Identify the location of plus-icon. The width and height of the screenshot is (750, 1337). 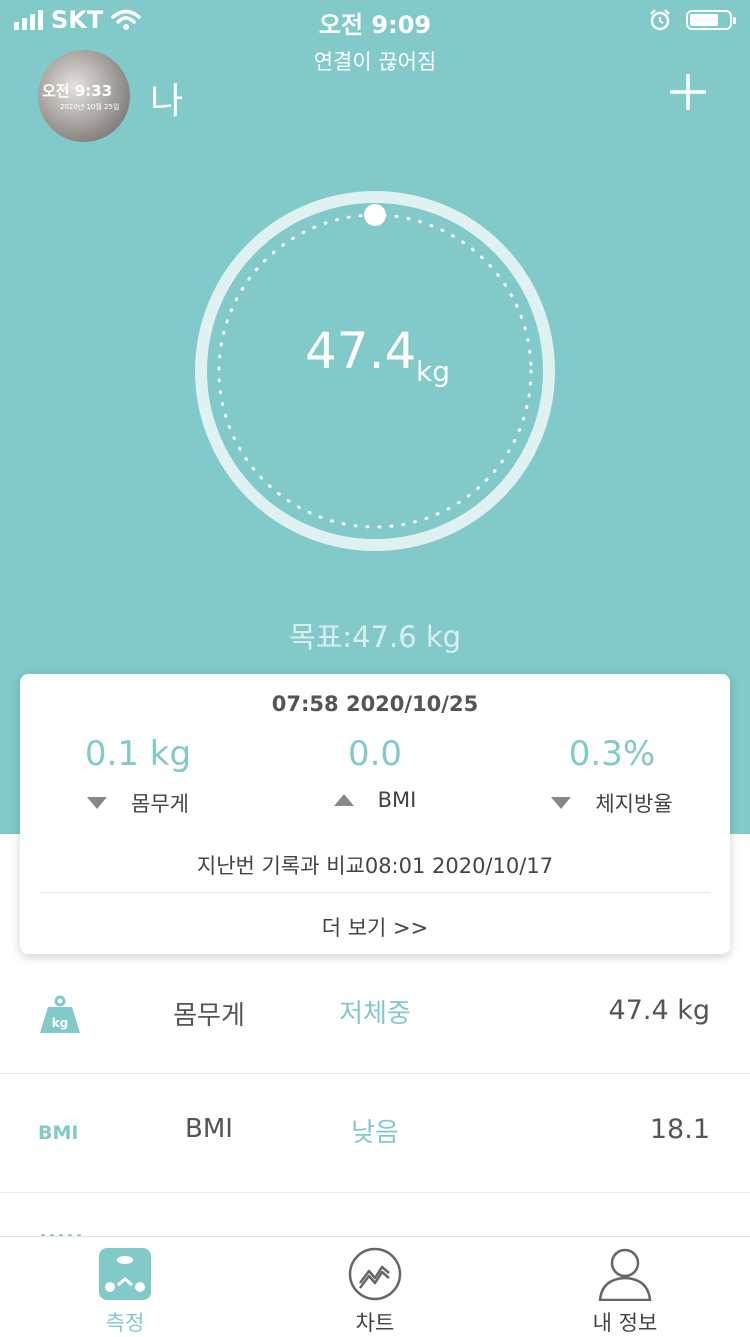
(688, 92).